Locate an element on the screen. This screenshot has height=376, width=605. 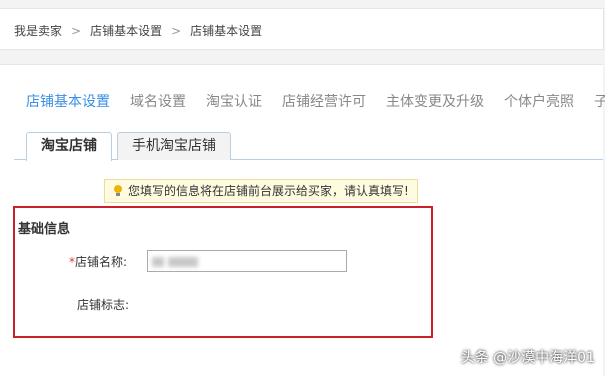
notice-text: 您填写的信息将在店铺前台展示给买家，请认真填写! is located at coordinates (268, 191).